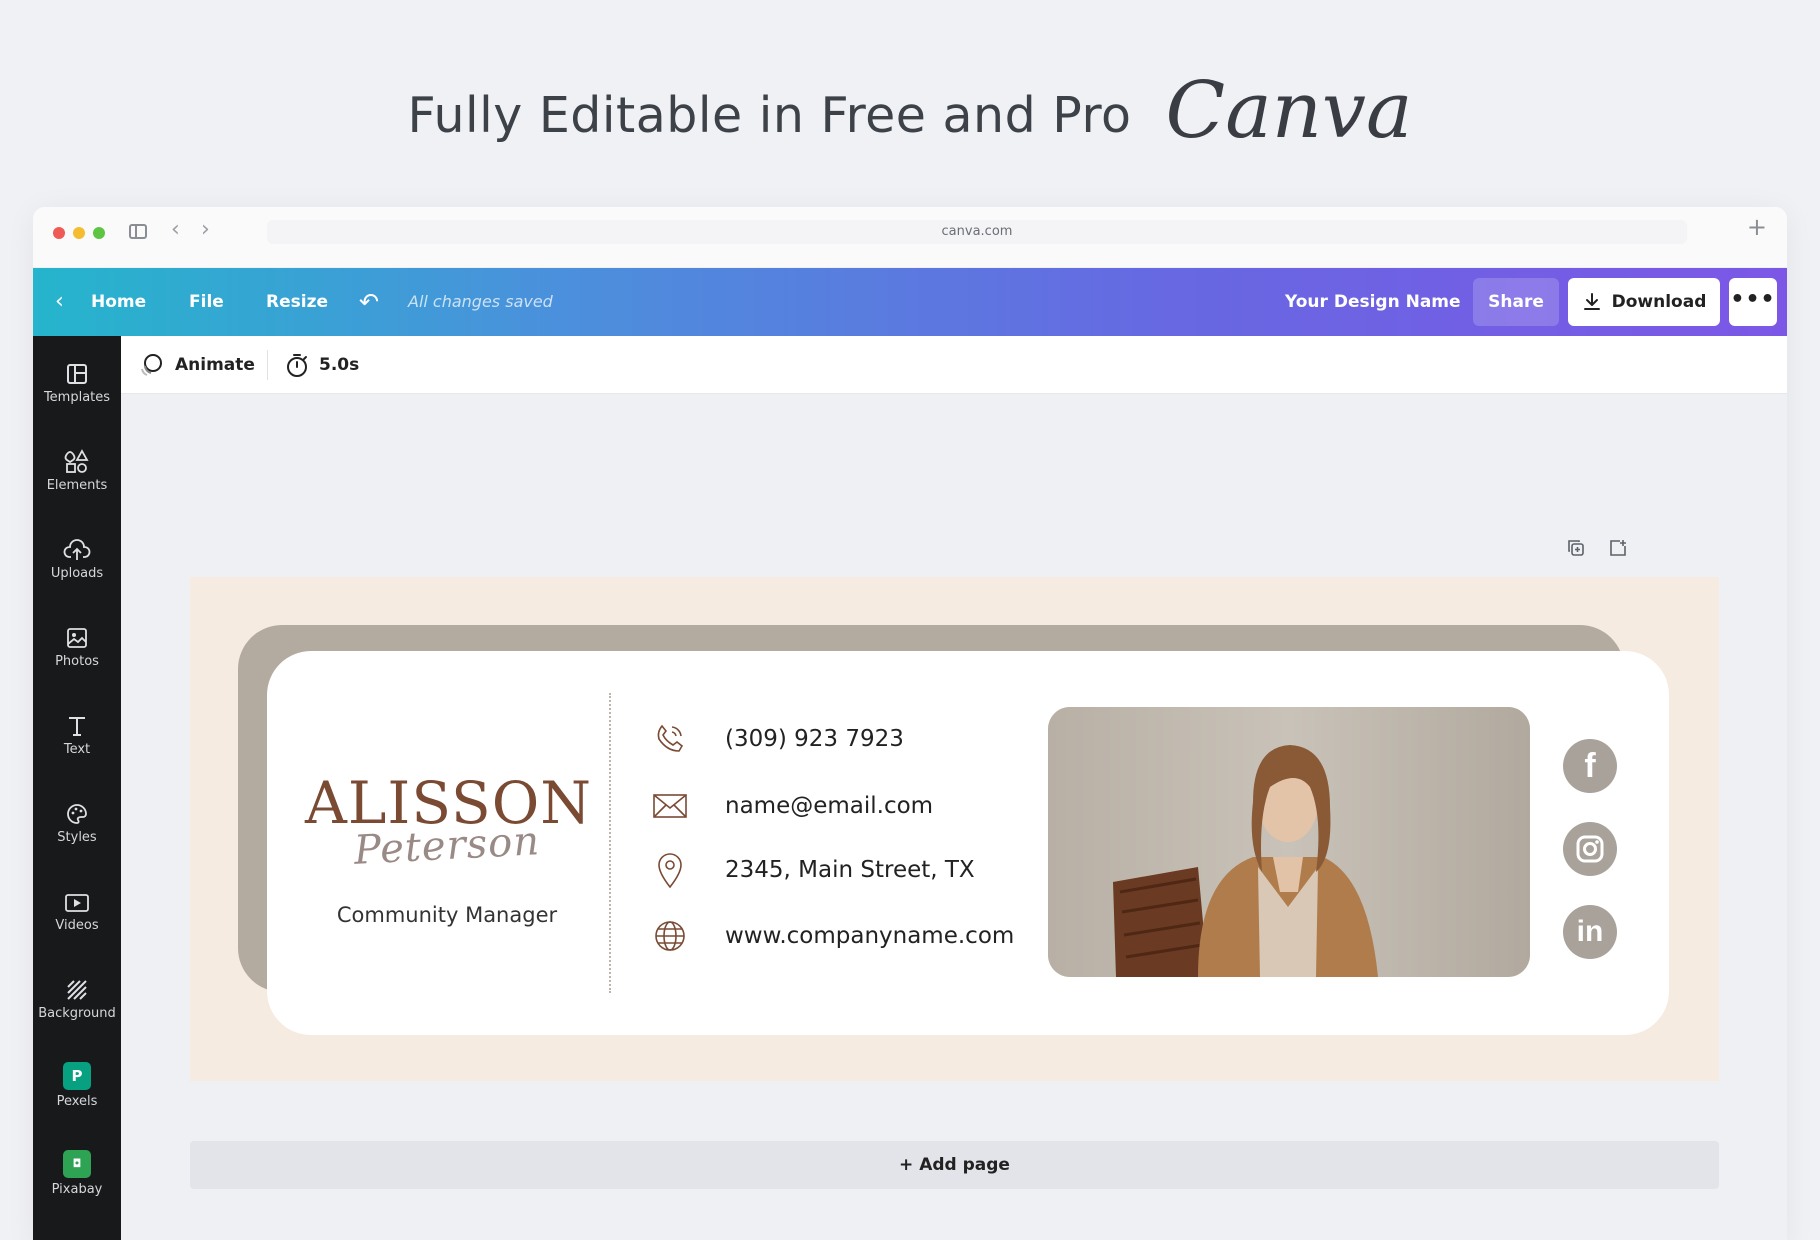 Image resolution: width=1820 pixels, height=1240 pixels. Describe the element at coordinates (1289, 111) in the screenshot. I see `canva-logo: Canva` at that location.